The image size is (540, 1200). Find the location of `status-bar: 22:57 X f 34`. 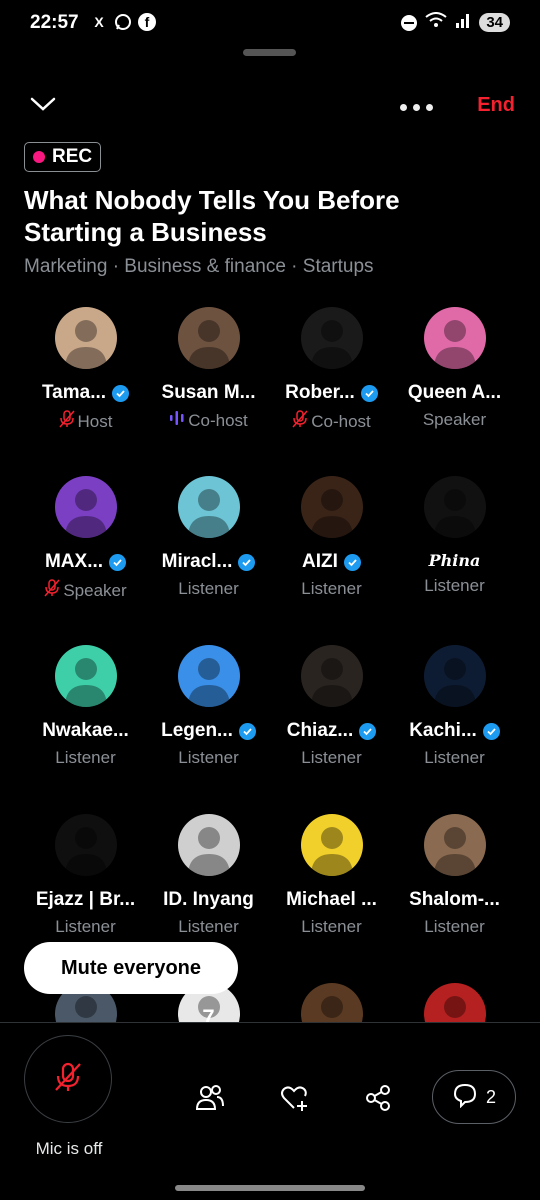

status-bar: 22:57 X f 34 is located at coordinates (270, 25).